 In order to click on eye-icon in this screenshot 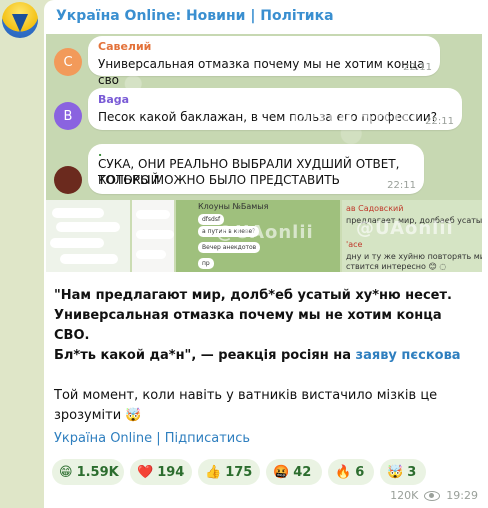, I will do `click(432, 495)`.